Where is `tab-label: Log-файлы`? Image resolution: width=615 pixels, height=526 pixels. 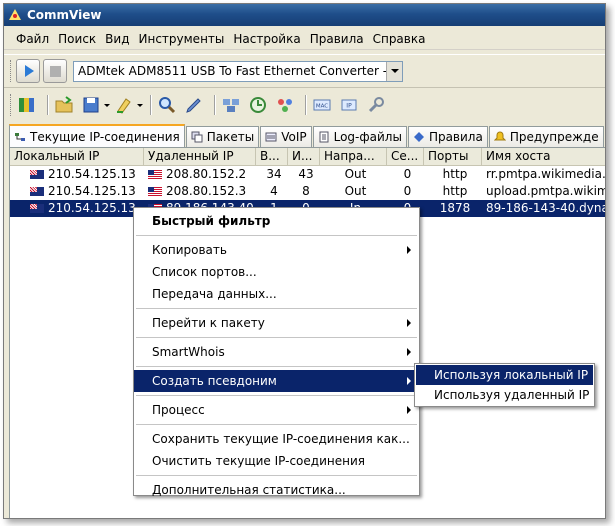 tab-label: Log-файлы is located at coordinates (367, 137).